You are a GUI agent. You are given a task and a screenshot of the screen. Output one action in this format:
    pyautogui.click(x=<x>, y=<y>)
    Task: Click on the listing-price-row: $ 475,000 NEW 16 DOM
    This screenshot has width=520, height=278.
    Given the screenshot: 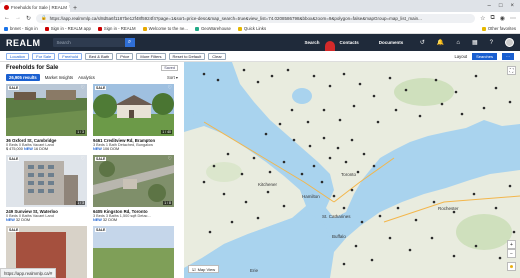 What is the action you would take?
    pyautogui.click(x=46, y=149)
    